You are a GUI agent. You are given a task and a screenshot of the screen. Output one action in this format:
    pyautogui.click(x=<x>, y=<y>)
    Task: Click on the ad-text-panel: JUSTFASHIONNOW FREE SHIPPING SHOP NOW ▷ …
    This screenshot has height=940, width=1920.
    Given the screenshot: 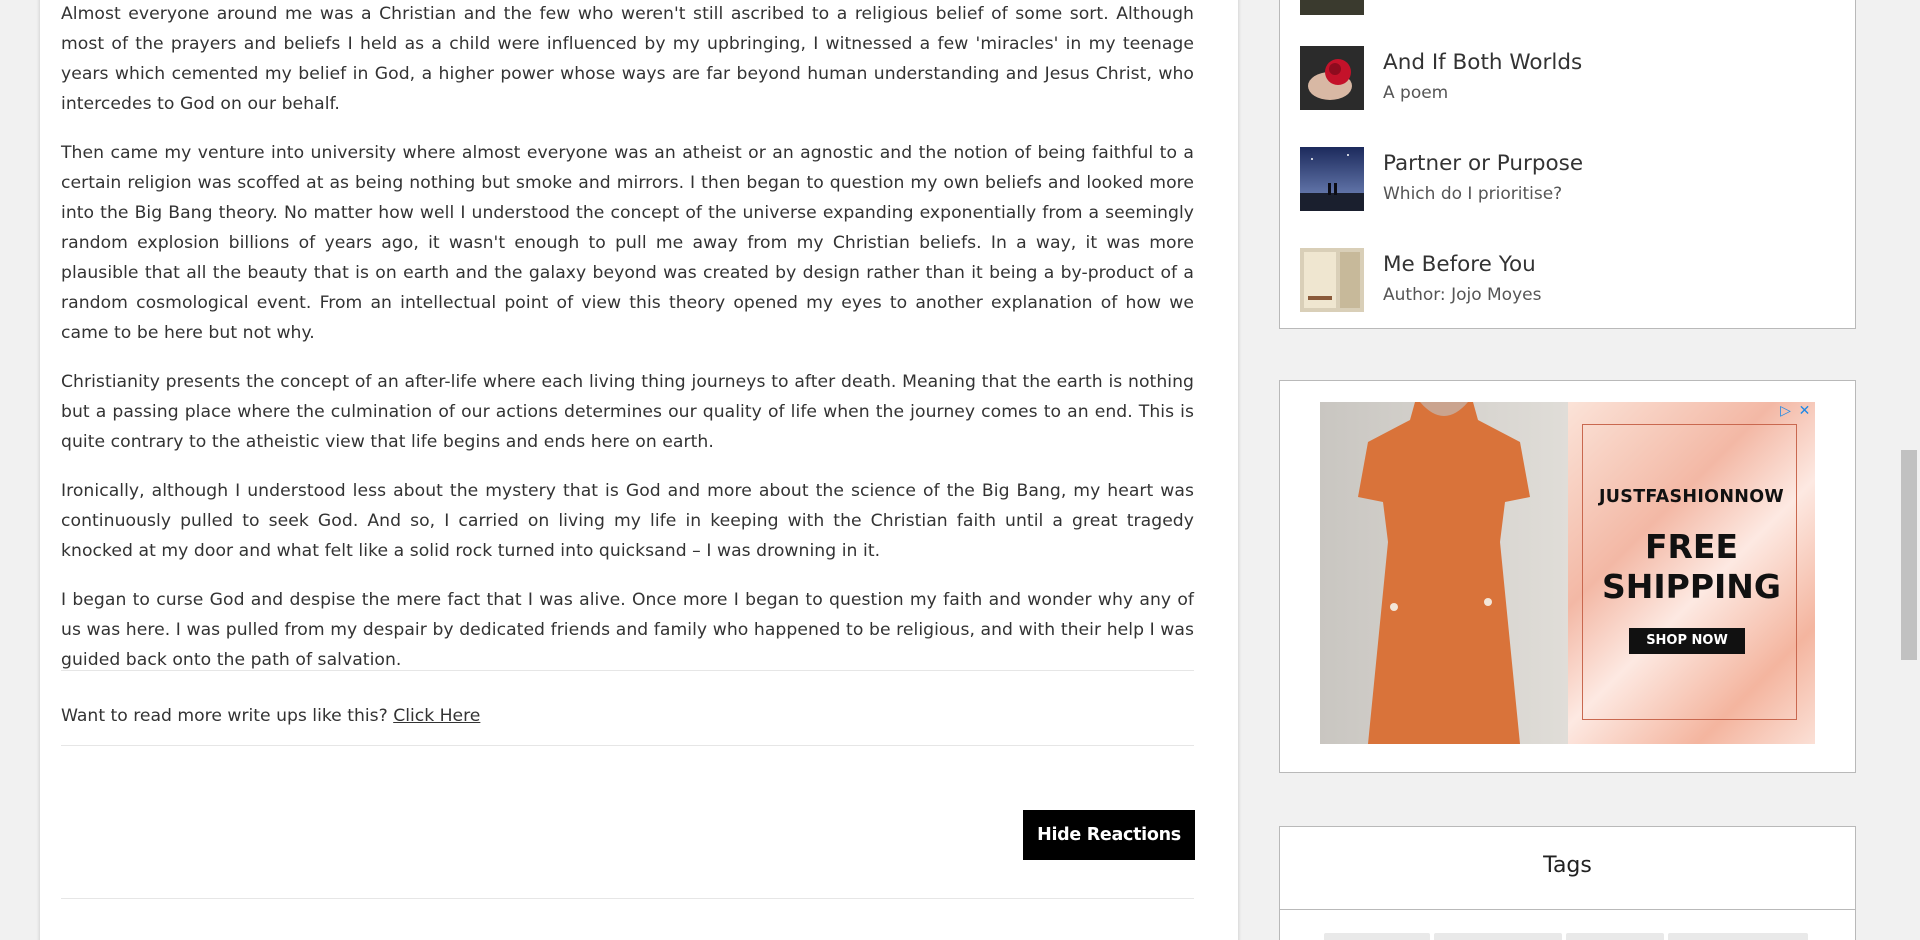 What is the action you would take?
    pyautogui.click(x=1691, y=573)
    